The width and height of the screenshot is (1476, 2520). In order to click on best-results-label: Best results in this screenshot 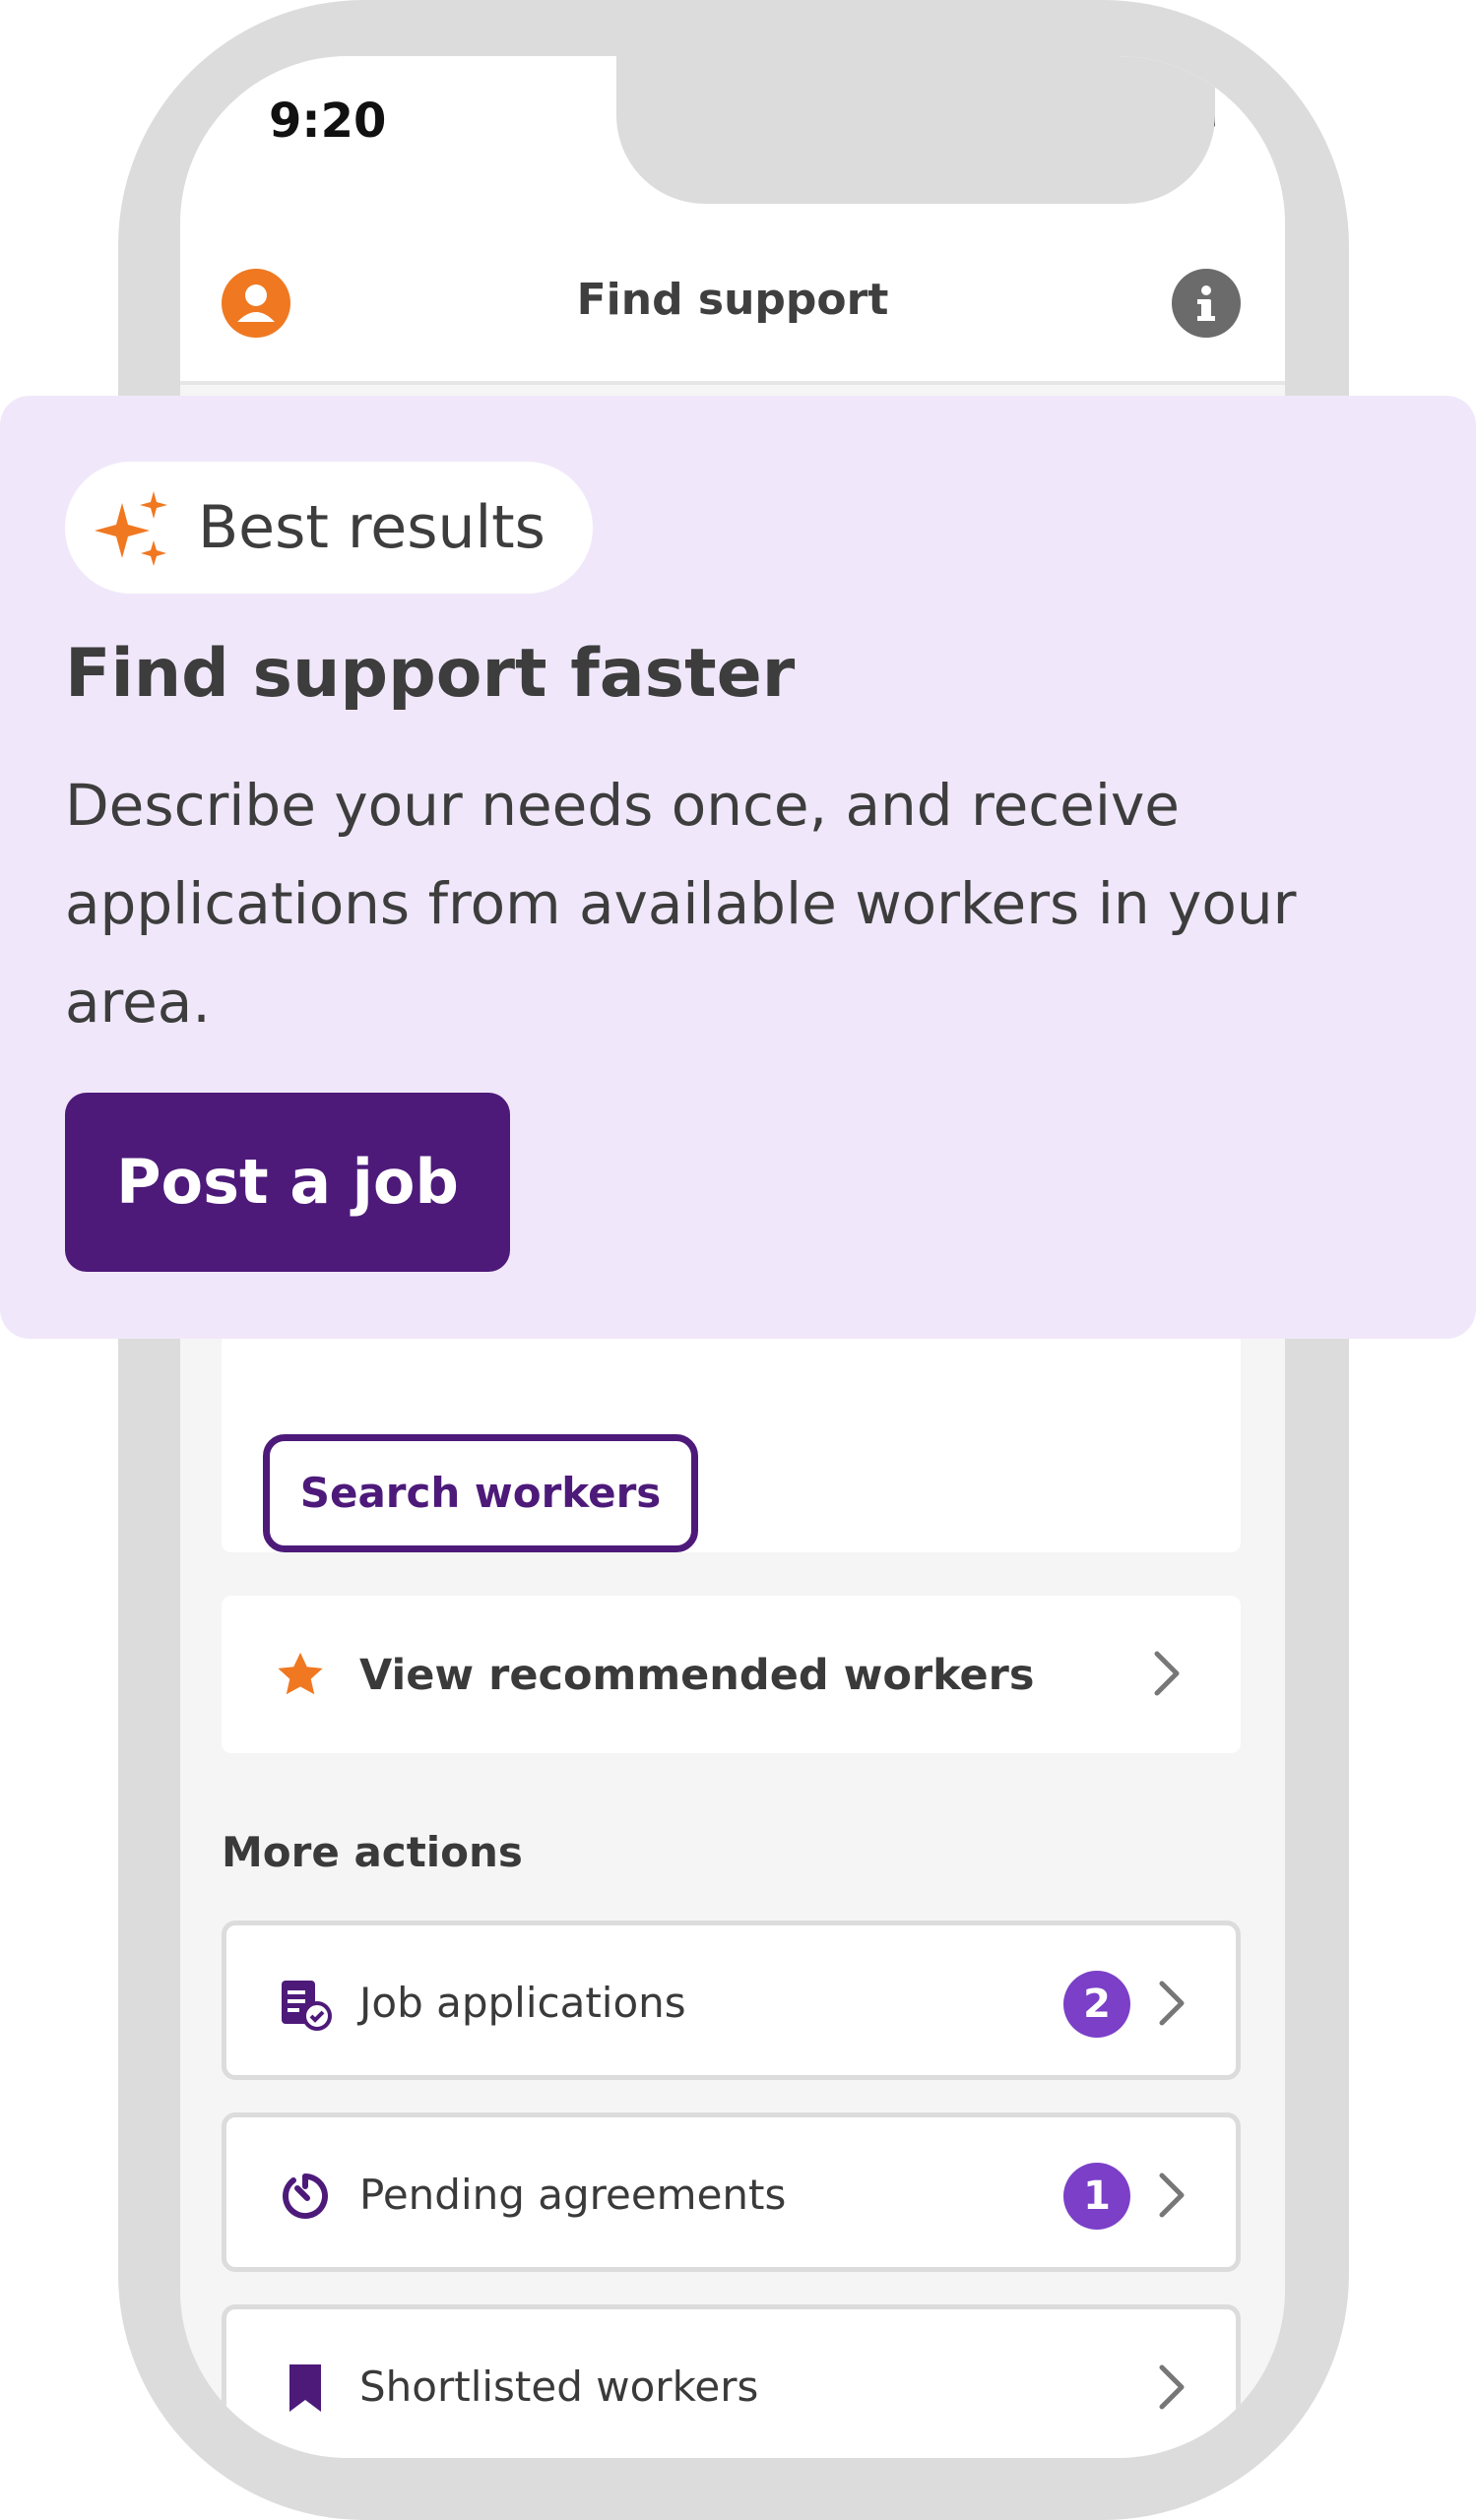, I will do `click(371, 527)`.